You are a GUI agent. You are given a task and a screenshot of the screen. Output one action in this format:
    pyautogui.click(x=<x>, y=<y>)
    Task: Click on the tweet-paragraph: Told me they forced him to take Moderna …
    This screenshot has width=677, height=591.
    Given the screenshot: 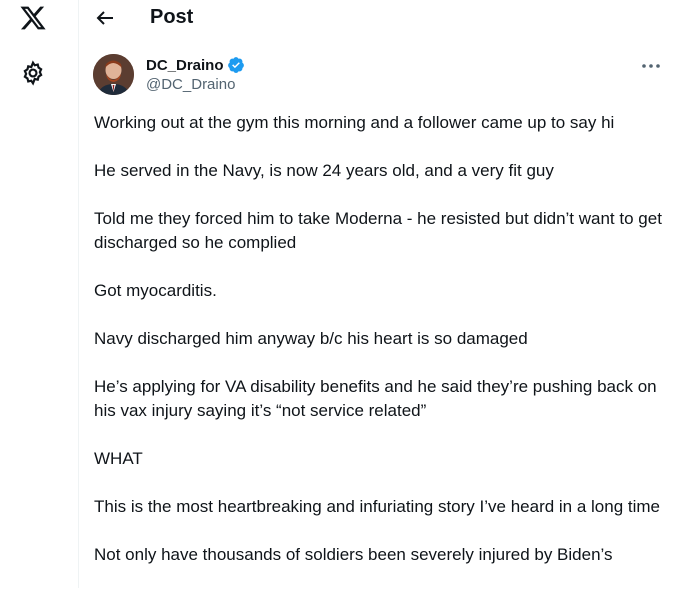 What is the action you would take?
    pyautogui.click(x=378, y=230)
    